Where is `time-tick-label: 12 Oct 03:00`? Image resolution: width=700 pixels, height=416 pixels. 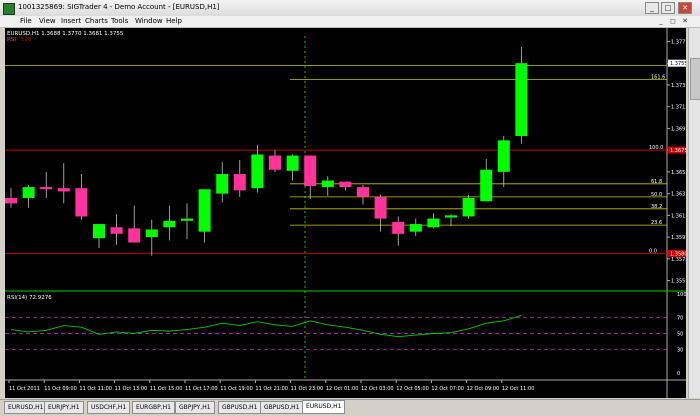 time-tick-label: 12 Oct 03:00 is located at coordinates (377, 389).